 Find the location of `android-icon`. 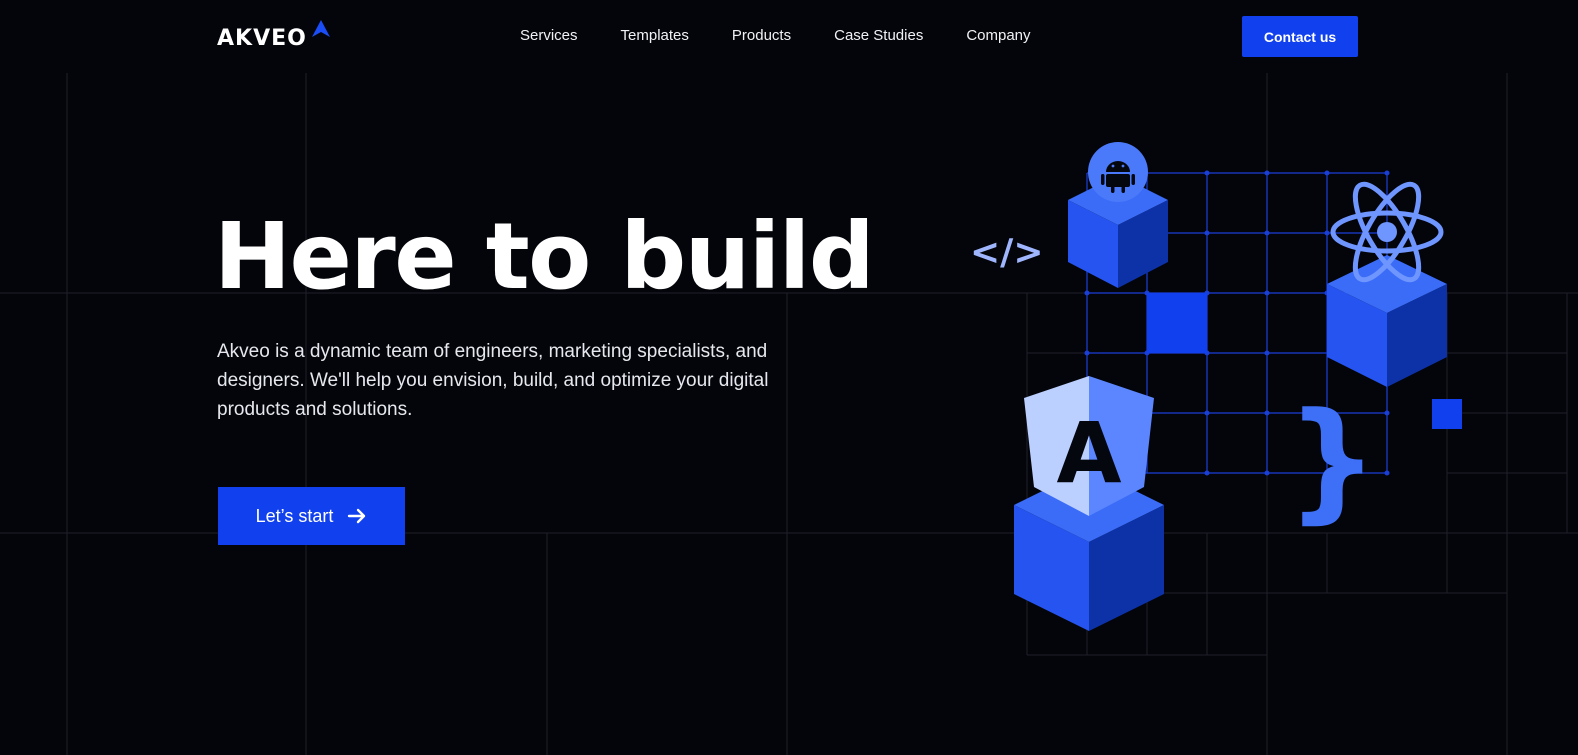

android-icon is located at coordinates (1118, 172).